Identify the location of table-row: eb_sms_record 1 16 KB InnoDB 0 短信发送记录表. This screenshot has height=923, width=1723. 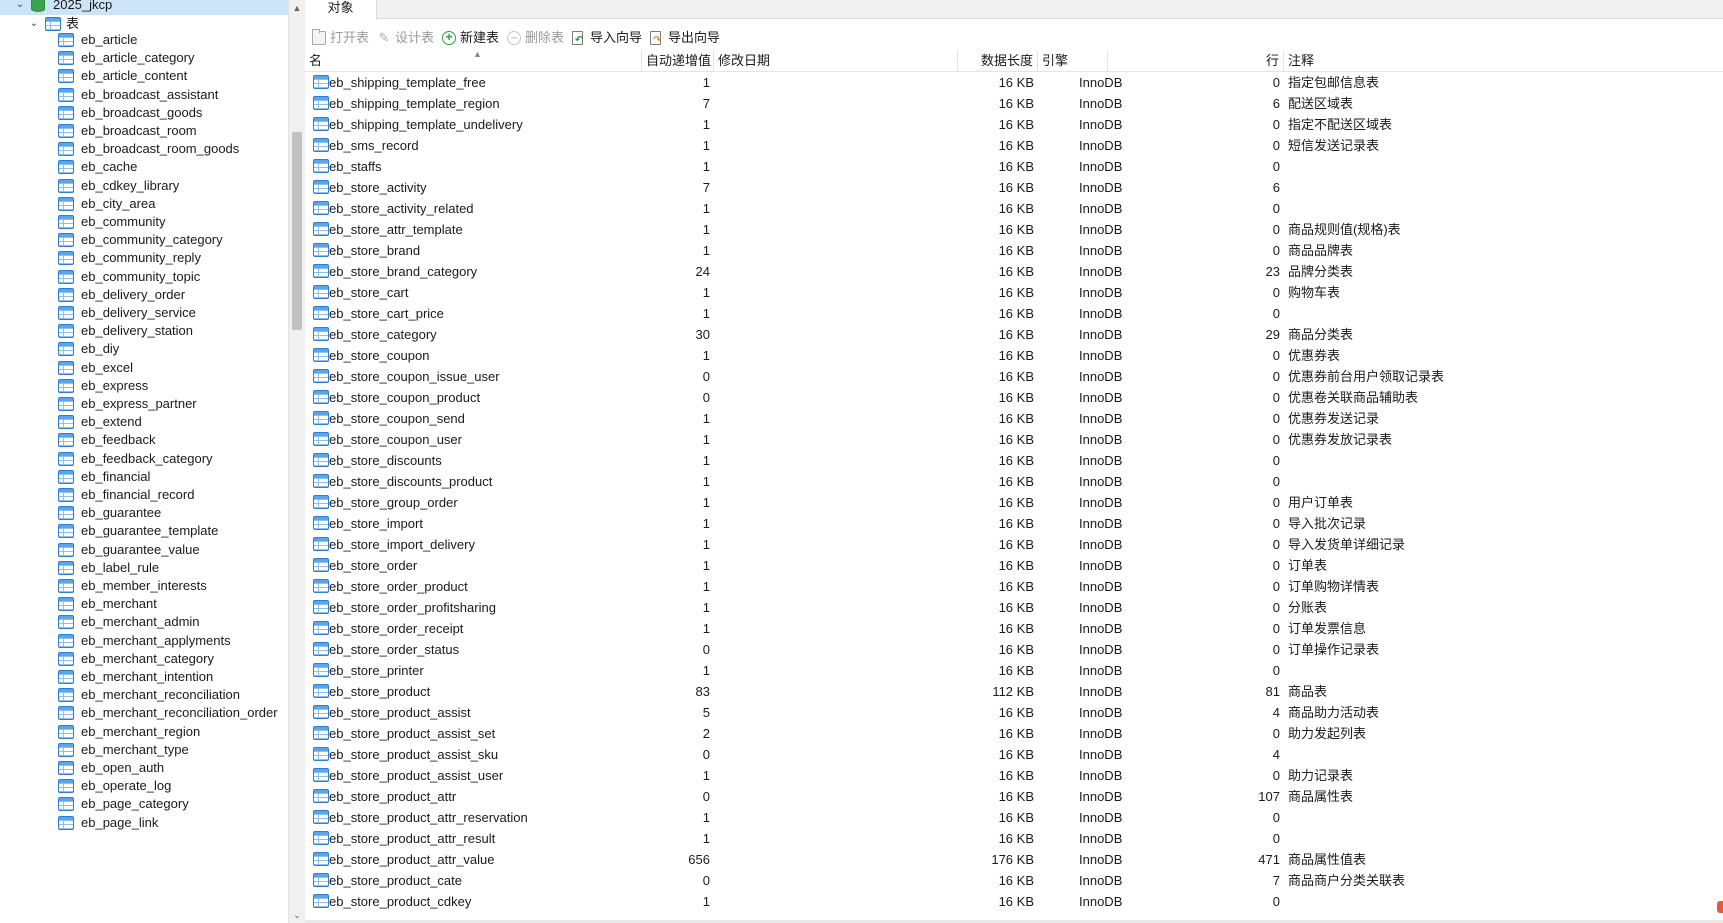
(1014, 145).